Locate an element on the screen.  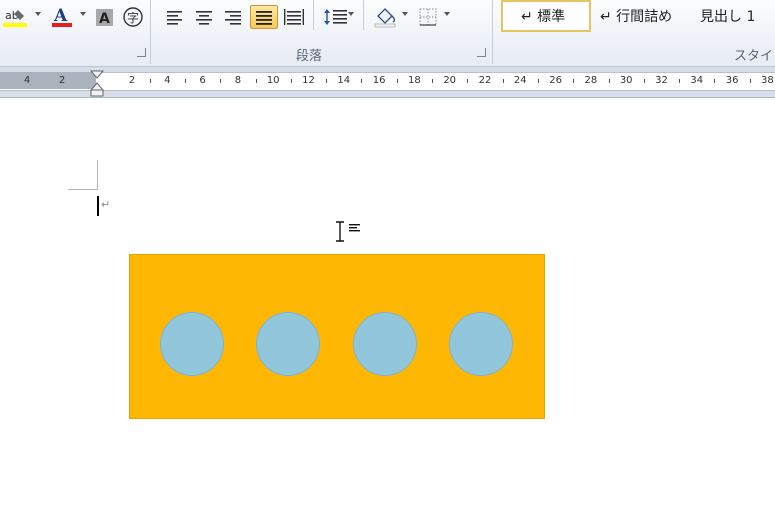
indent-marker-icon is located at coordinates (97, 84).